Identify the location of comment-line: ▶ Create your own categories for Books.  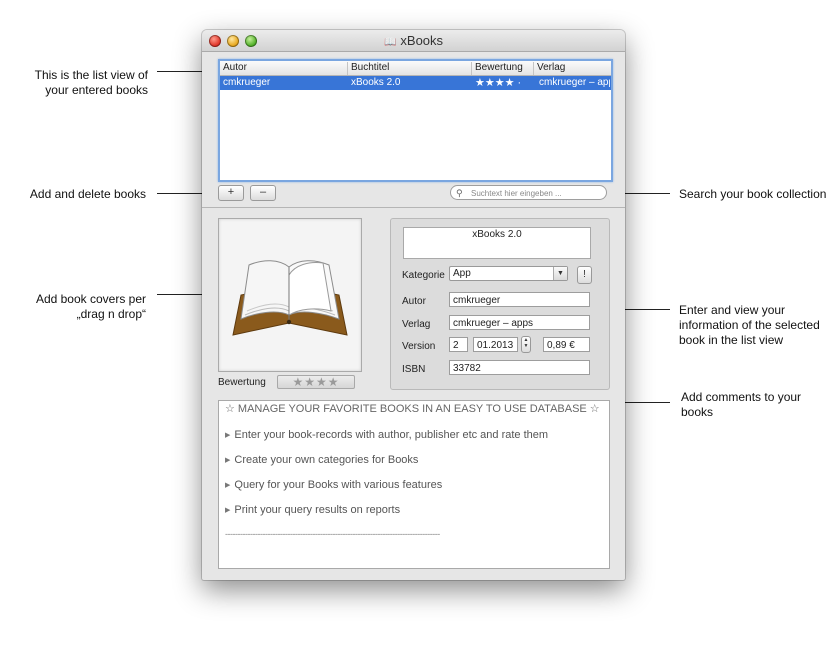
(321, 460).